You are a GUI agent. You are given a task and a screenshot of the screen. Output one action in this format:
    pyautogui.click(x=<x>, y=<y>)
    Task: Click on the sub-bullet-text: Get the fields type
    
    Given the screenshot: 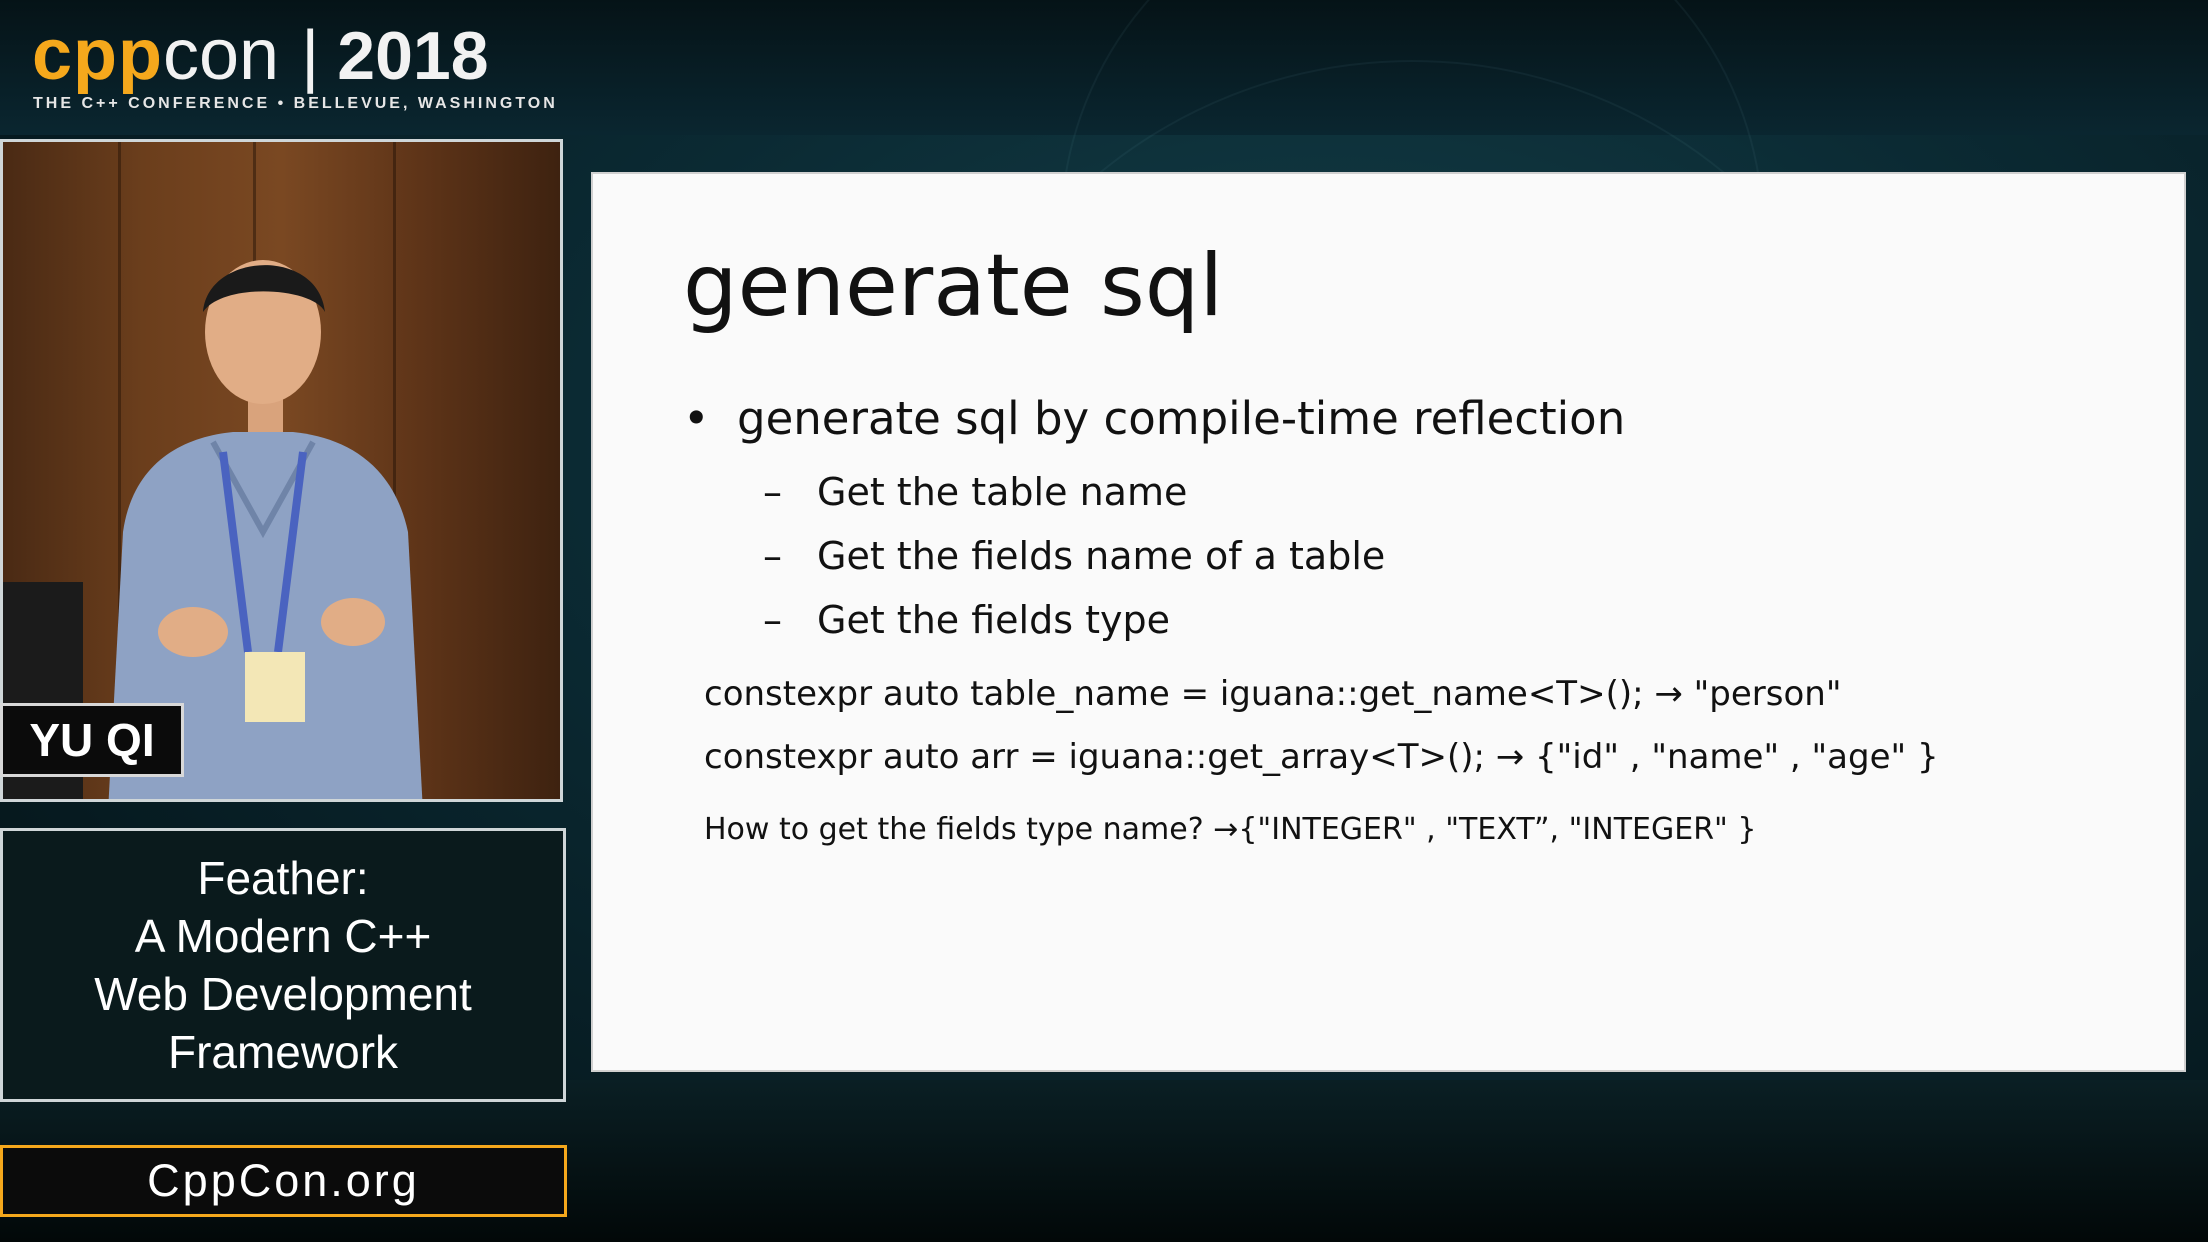 What is the action you would take?
    pyautogui.click(x=994, y=620)
    